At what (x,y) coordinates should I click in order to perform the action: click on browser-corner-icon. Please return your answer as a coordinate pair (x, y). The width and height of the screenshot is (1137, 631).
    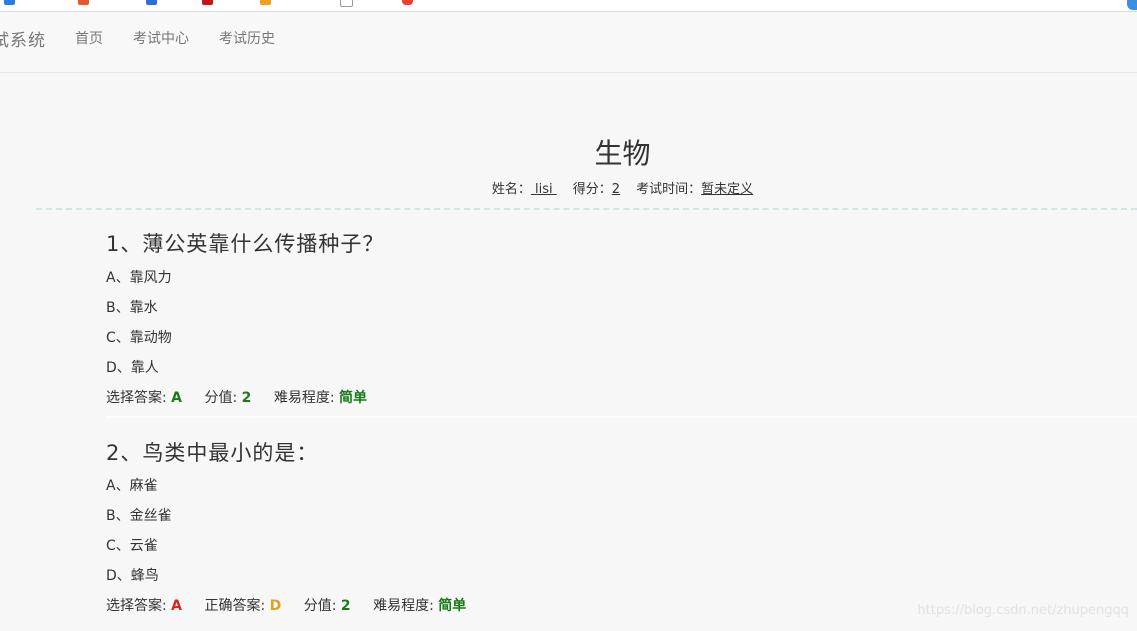
    Looking at the image, I should click on (1132, 5).